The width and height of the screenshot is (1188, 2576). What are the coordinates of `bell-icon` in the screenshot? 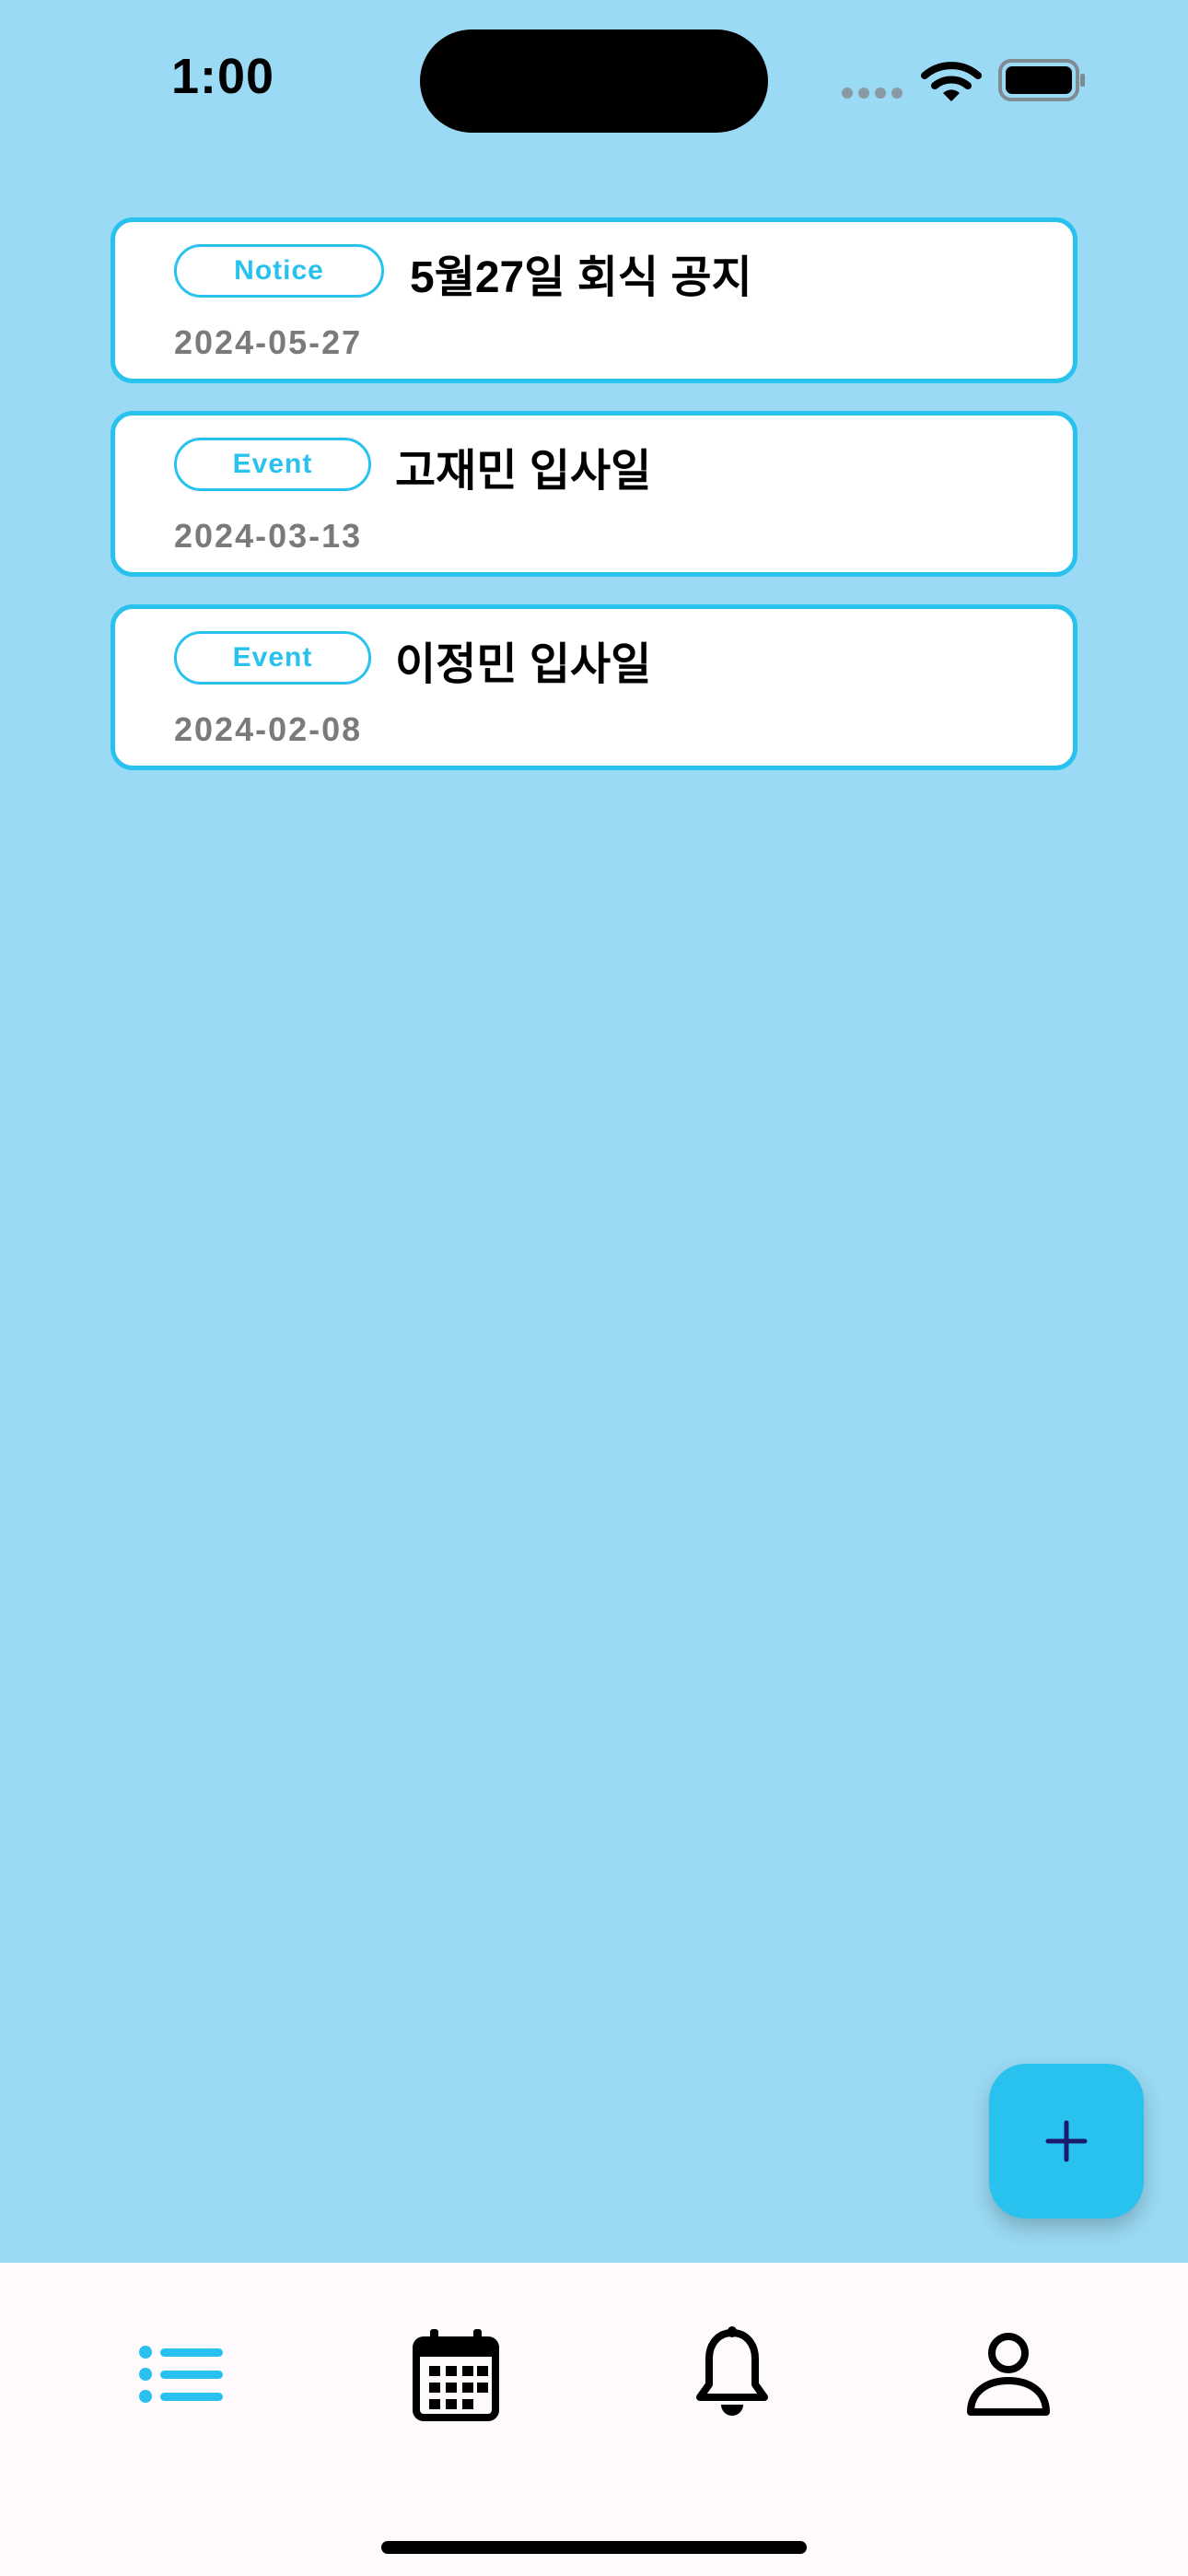 It's located at (732, 2374).